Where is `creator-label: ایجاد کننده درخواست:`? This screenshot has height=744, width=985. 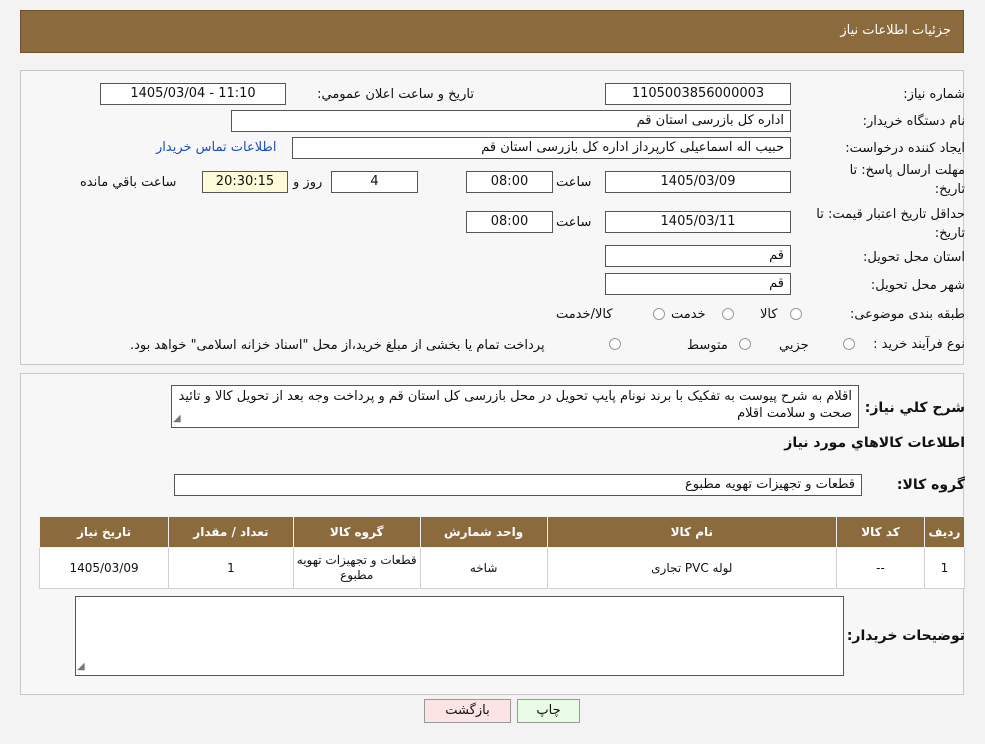 creator-label: ایجاد کننده درخواست: is located at coordinates (905, 148).